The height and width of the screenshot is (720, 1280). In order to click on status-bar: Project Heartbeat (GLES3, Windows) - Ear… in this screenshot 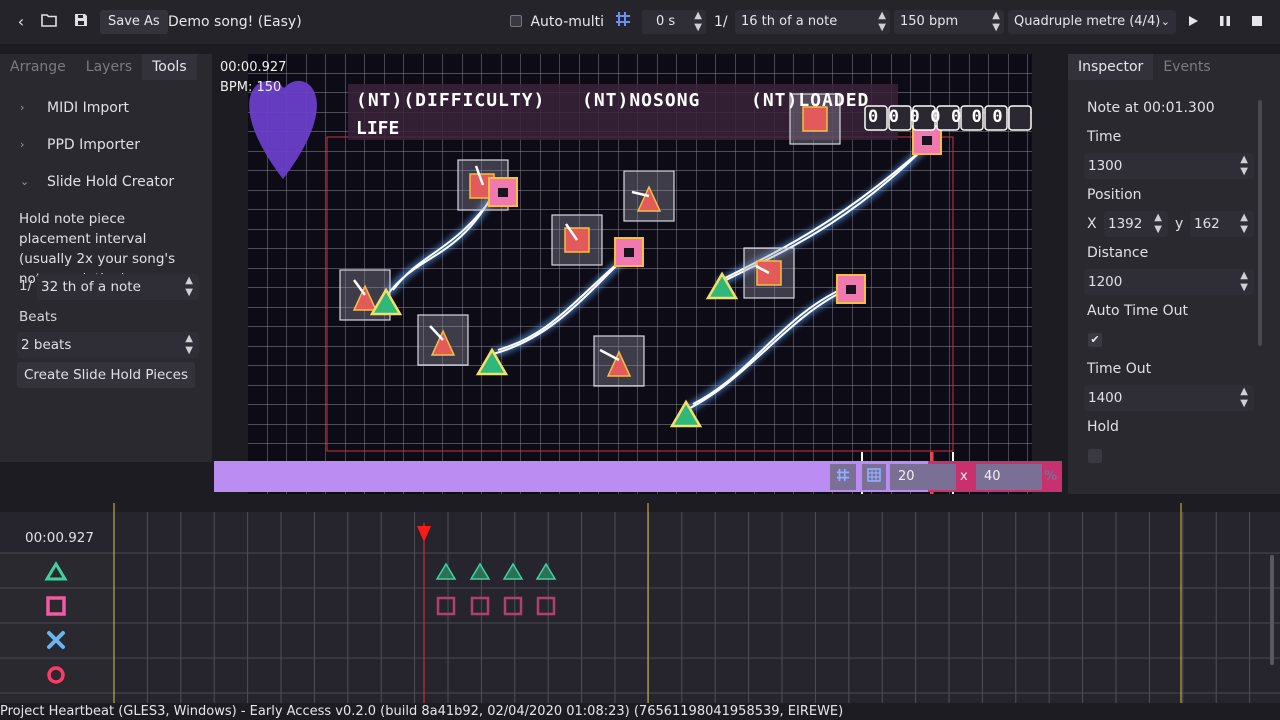, I will do `click(640, 711)`.